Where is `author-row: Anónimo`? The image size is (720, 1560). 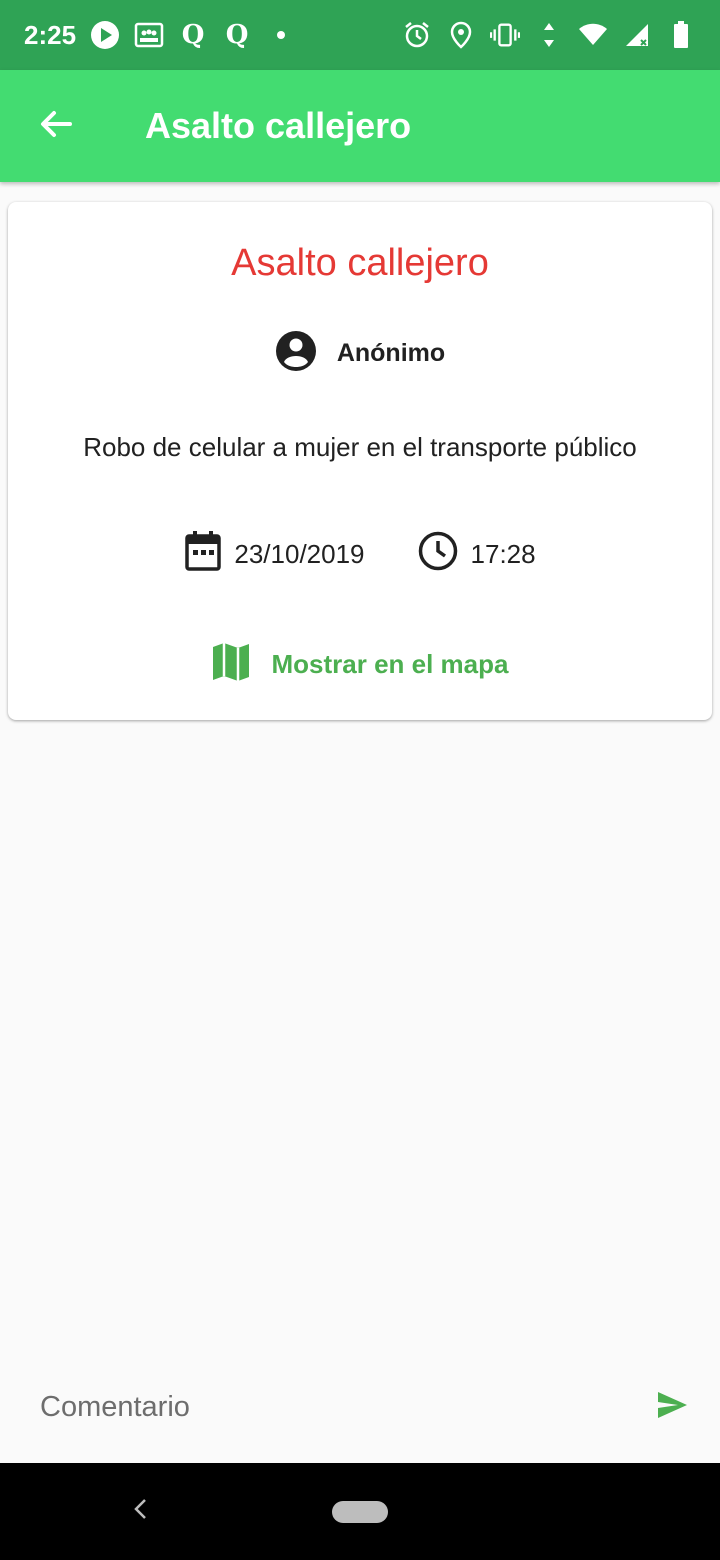
author-row: Anónimo is located at coordinates (360, 353).